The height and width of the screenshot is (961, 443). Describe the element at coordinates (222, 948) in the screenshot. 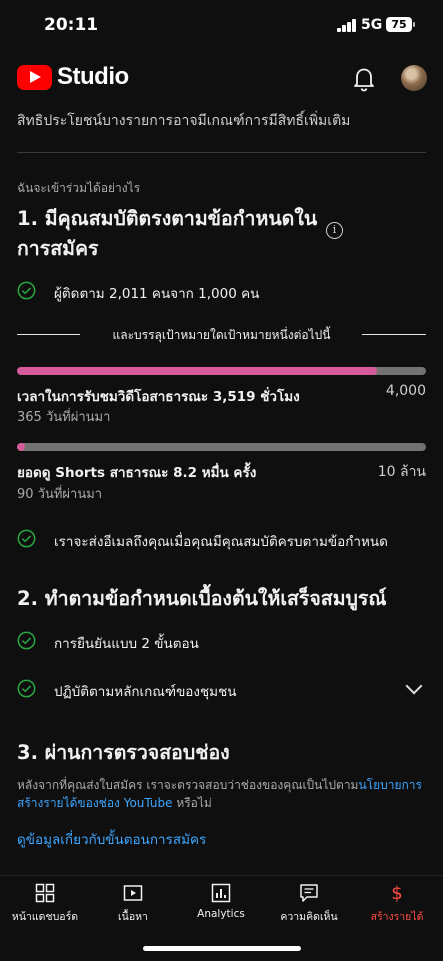

I see `home-indicator` at that location.